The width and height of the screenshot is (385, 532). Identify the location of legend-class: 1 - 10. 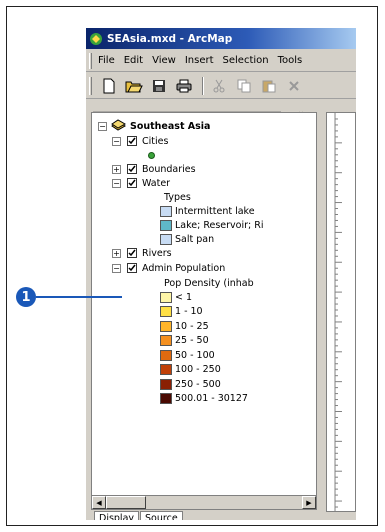
(181, 312).